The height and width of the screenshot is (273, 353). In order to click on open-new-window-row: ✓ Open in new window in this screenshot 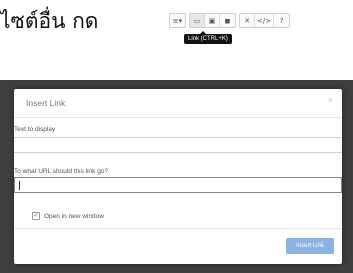, I will do `click(68, 216)`.